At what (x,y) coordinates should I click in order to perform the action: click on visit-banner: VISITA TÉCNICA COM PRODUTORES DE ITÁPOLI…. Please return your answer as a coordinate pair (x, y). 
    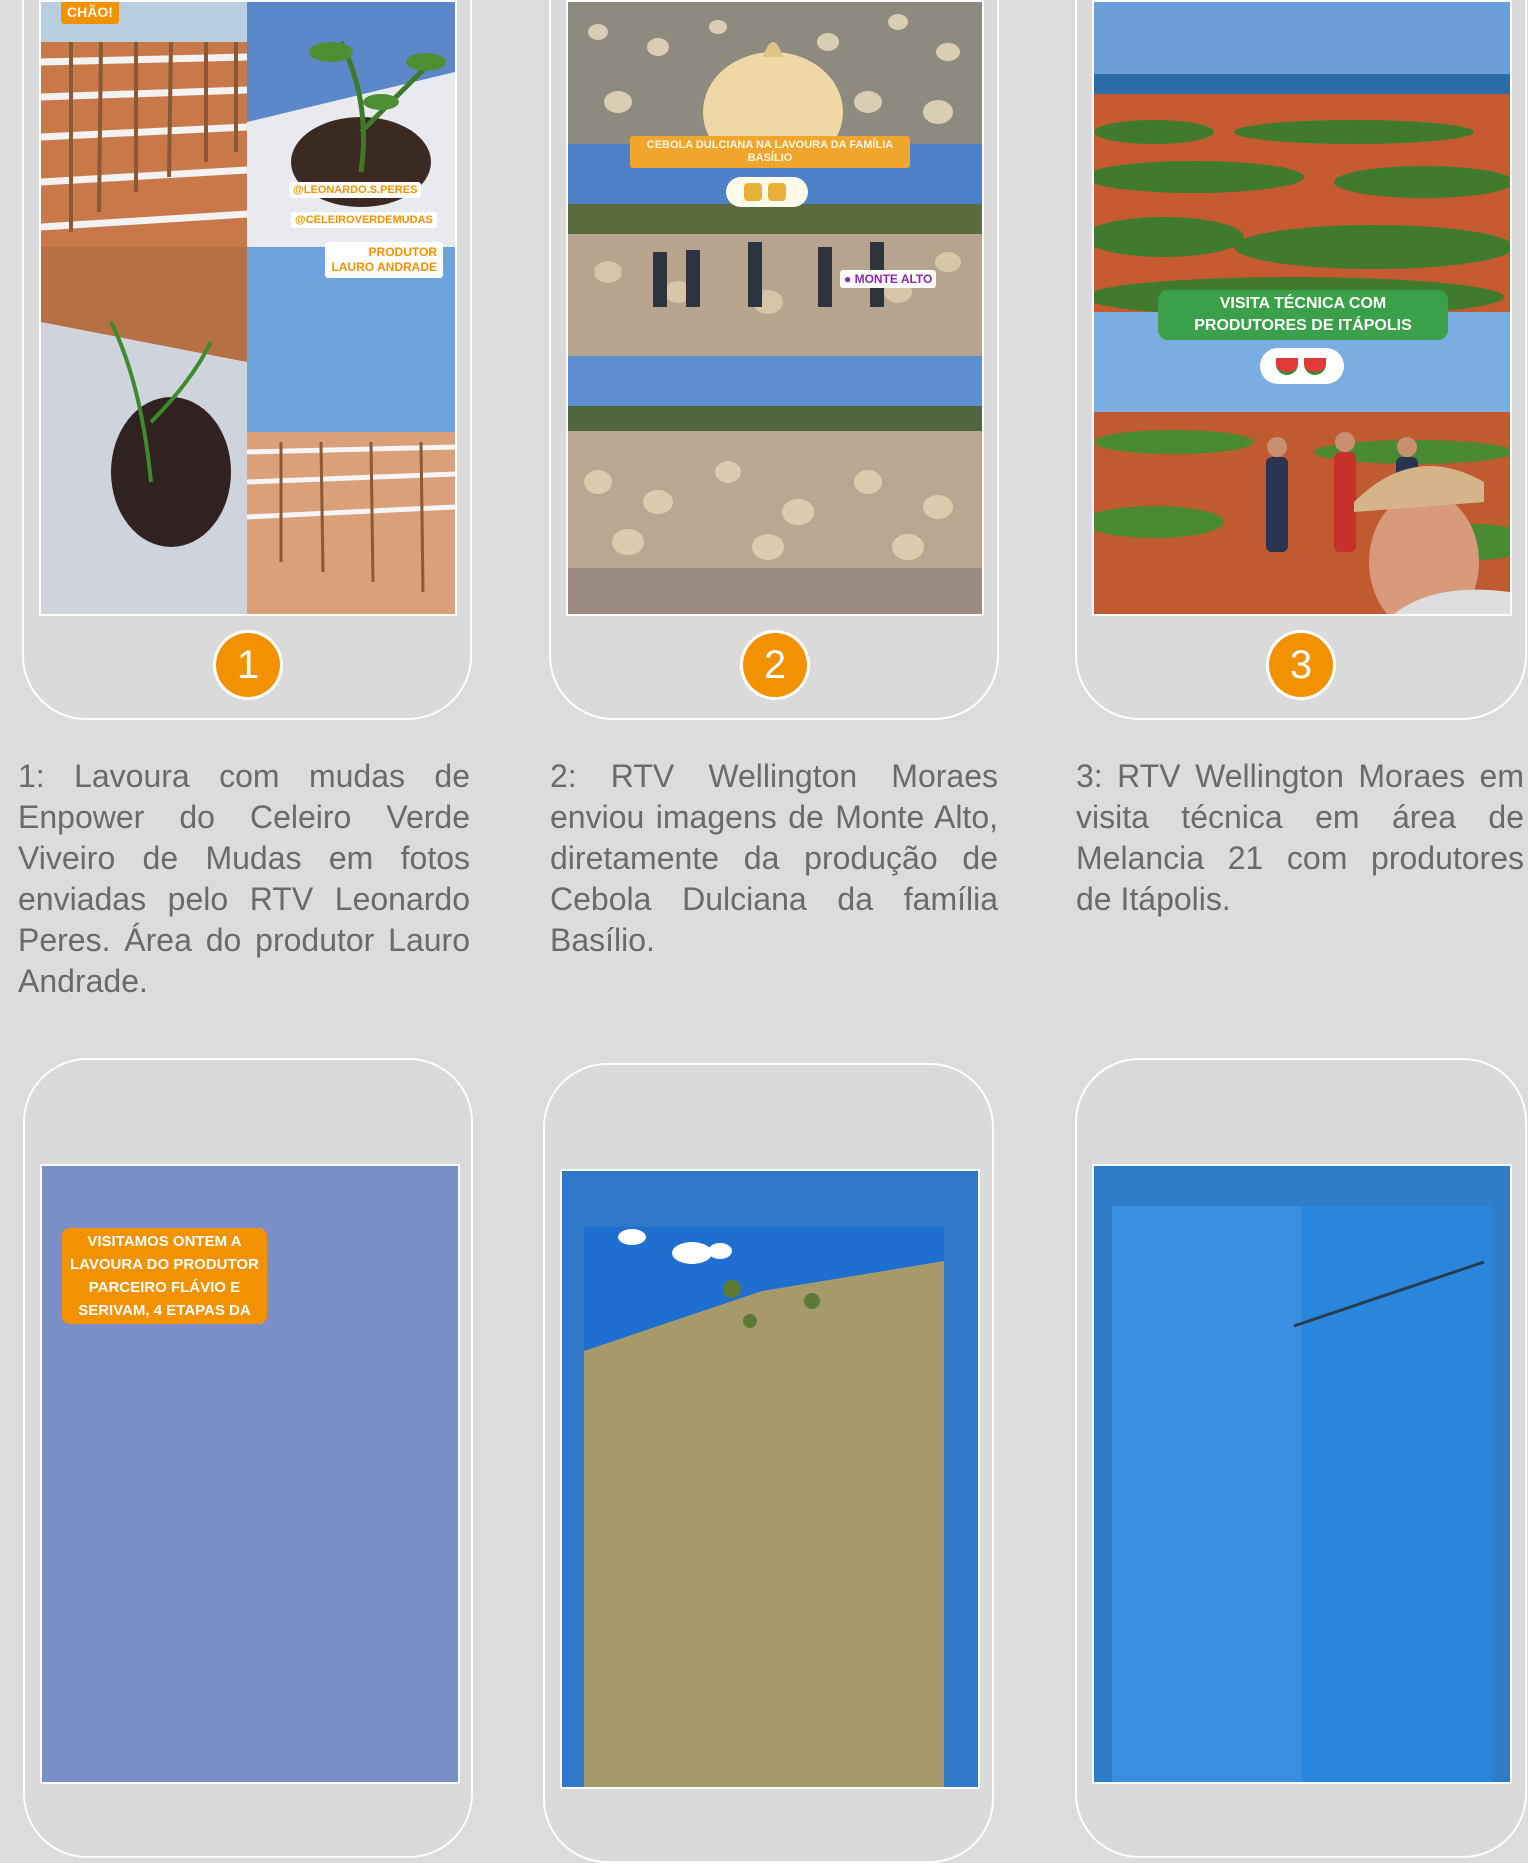
    Looking at the image, I should click on (1303, 315).